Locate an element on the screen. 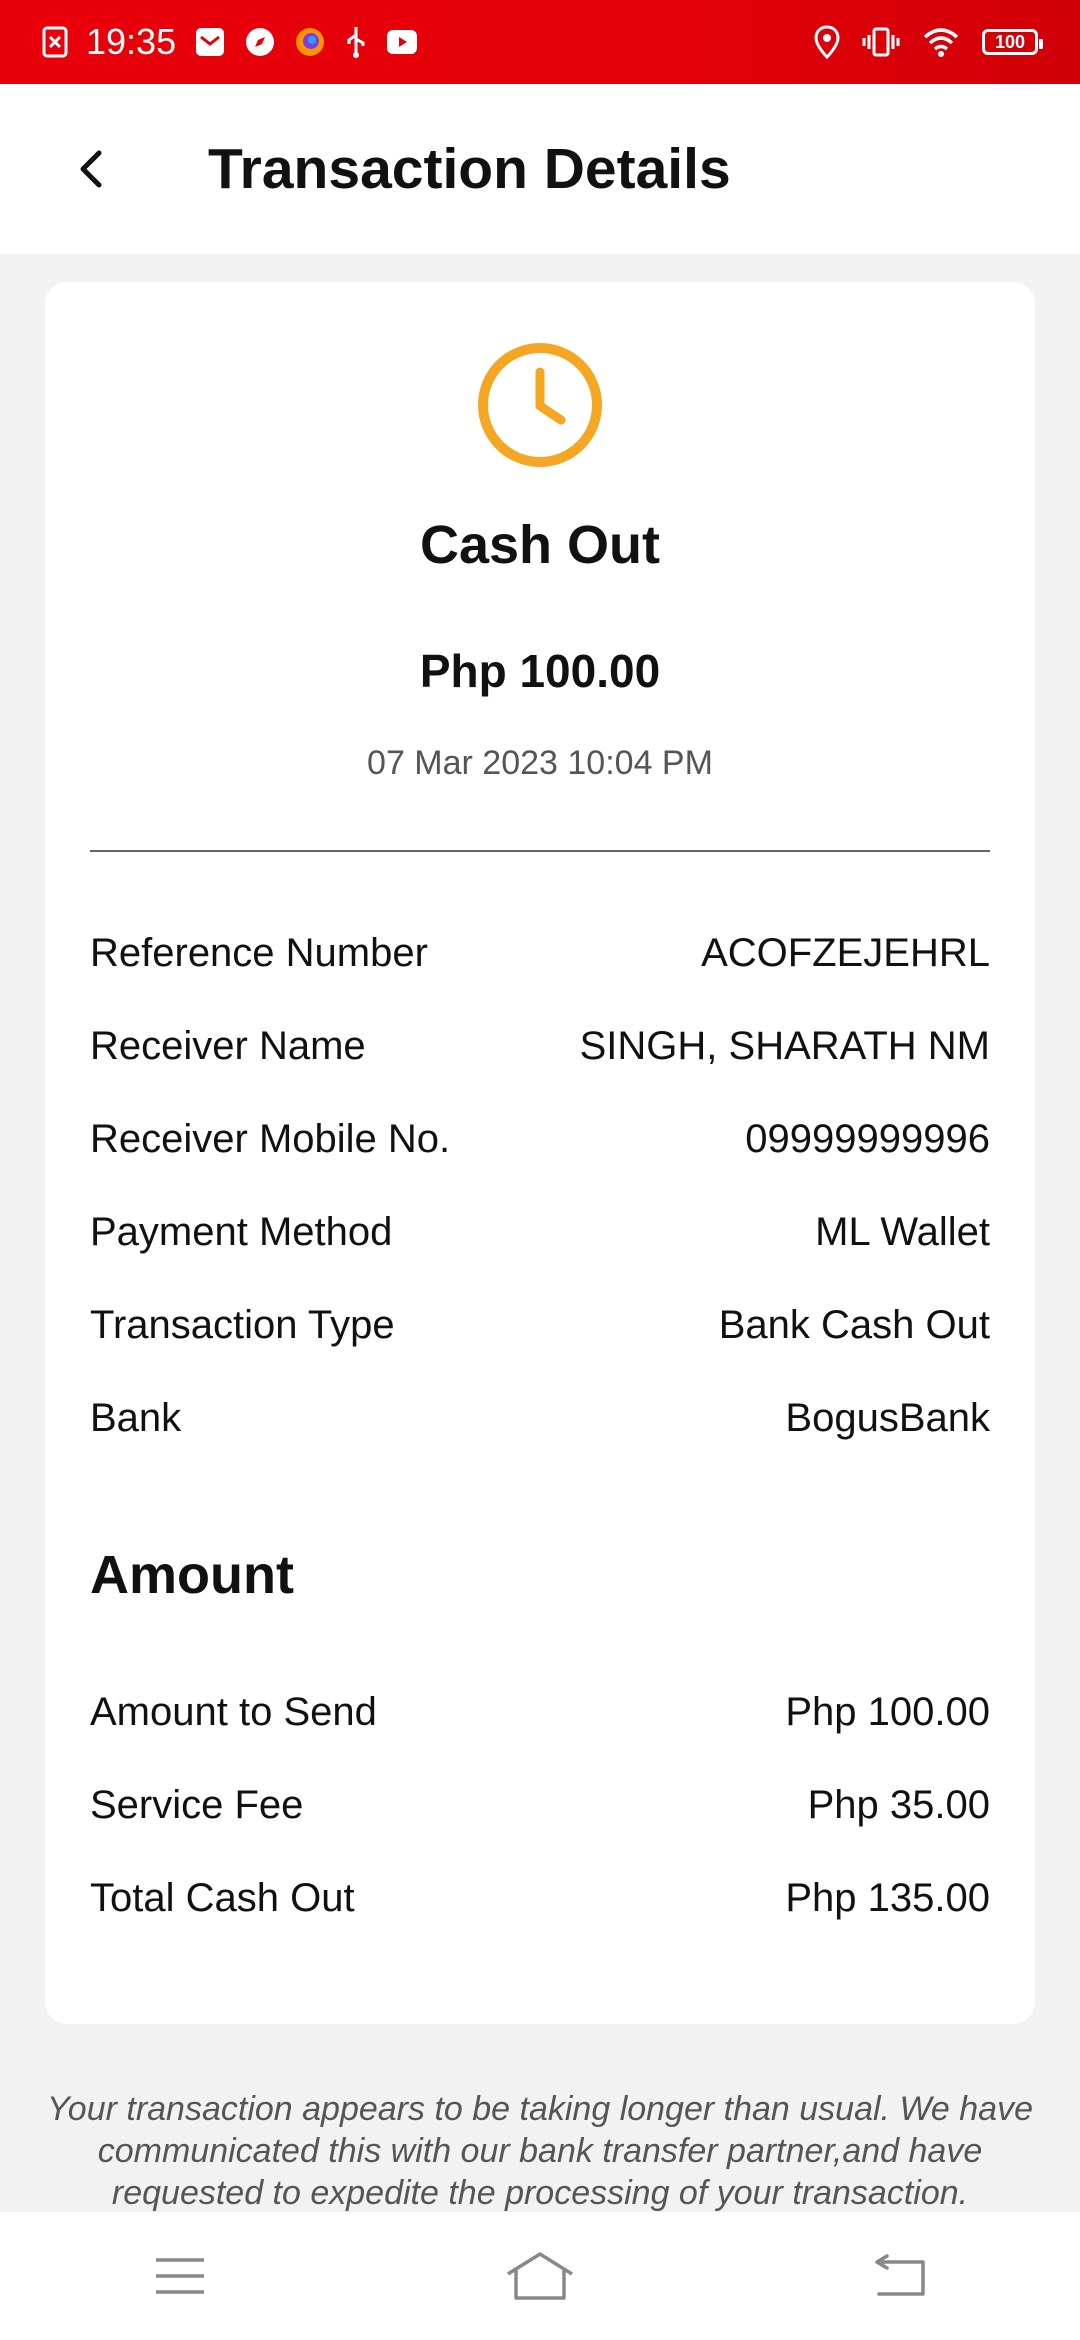 This screenshot has width=1080, height=2340. return-icon is located at coordinates (900, 2275).